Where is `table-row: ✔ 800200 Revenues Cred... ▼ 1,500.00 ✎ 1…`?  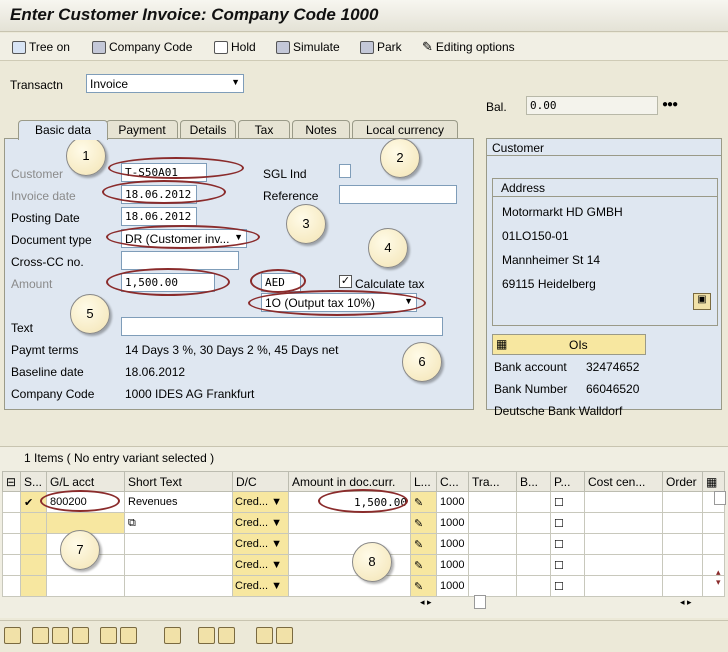
table-row: ✔ 800200 Revenues Cred... ▼ 1,500.00 ✎ 1… is located at coordinates (363, 502).